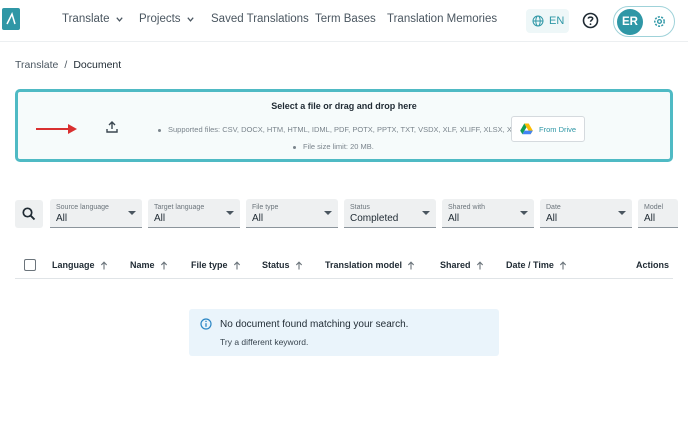 The image size is (688, 433). I want to click on filter-label: Shared with, so click(466, 207).